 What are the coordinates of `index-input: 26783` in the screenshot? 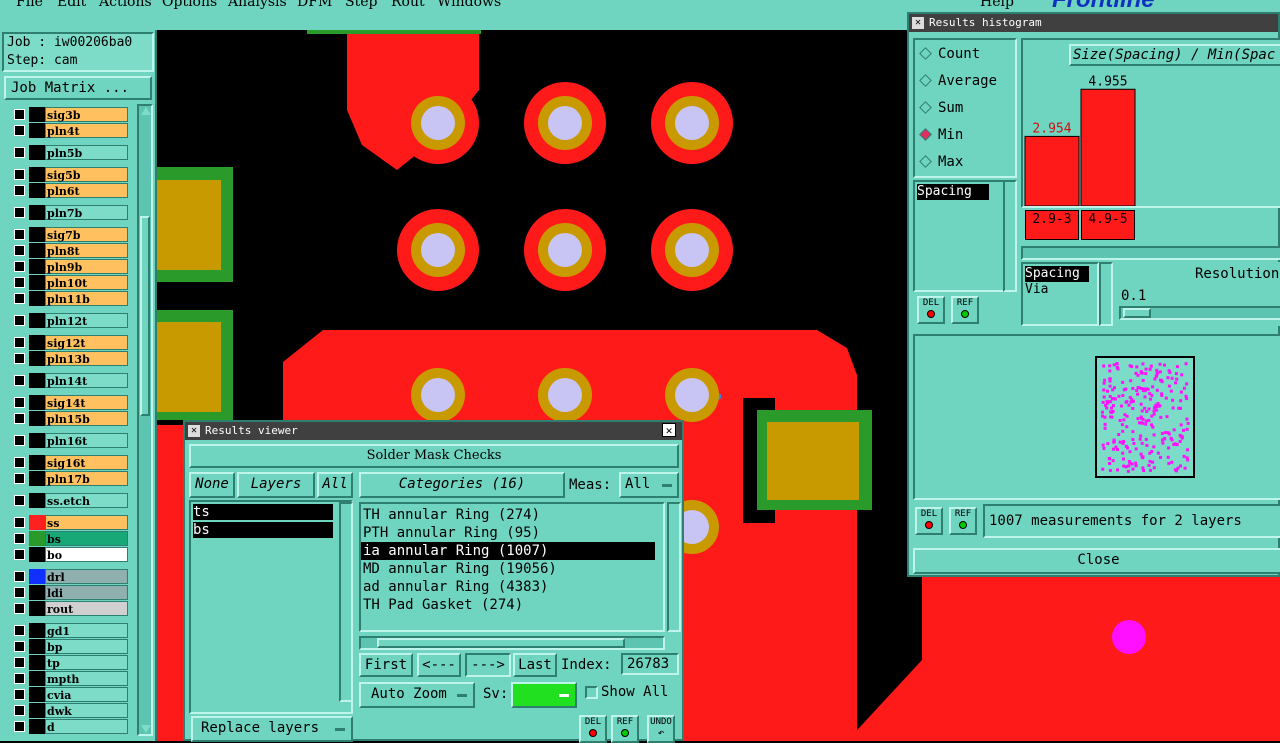 It's located at (650, 664).